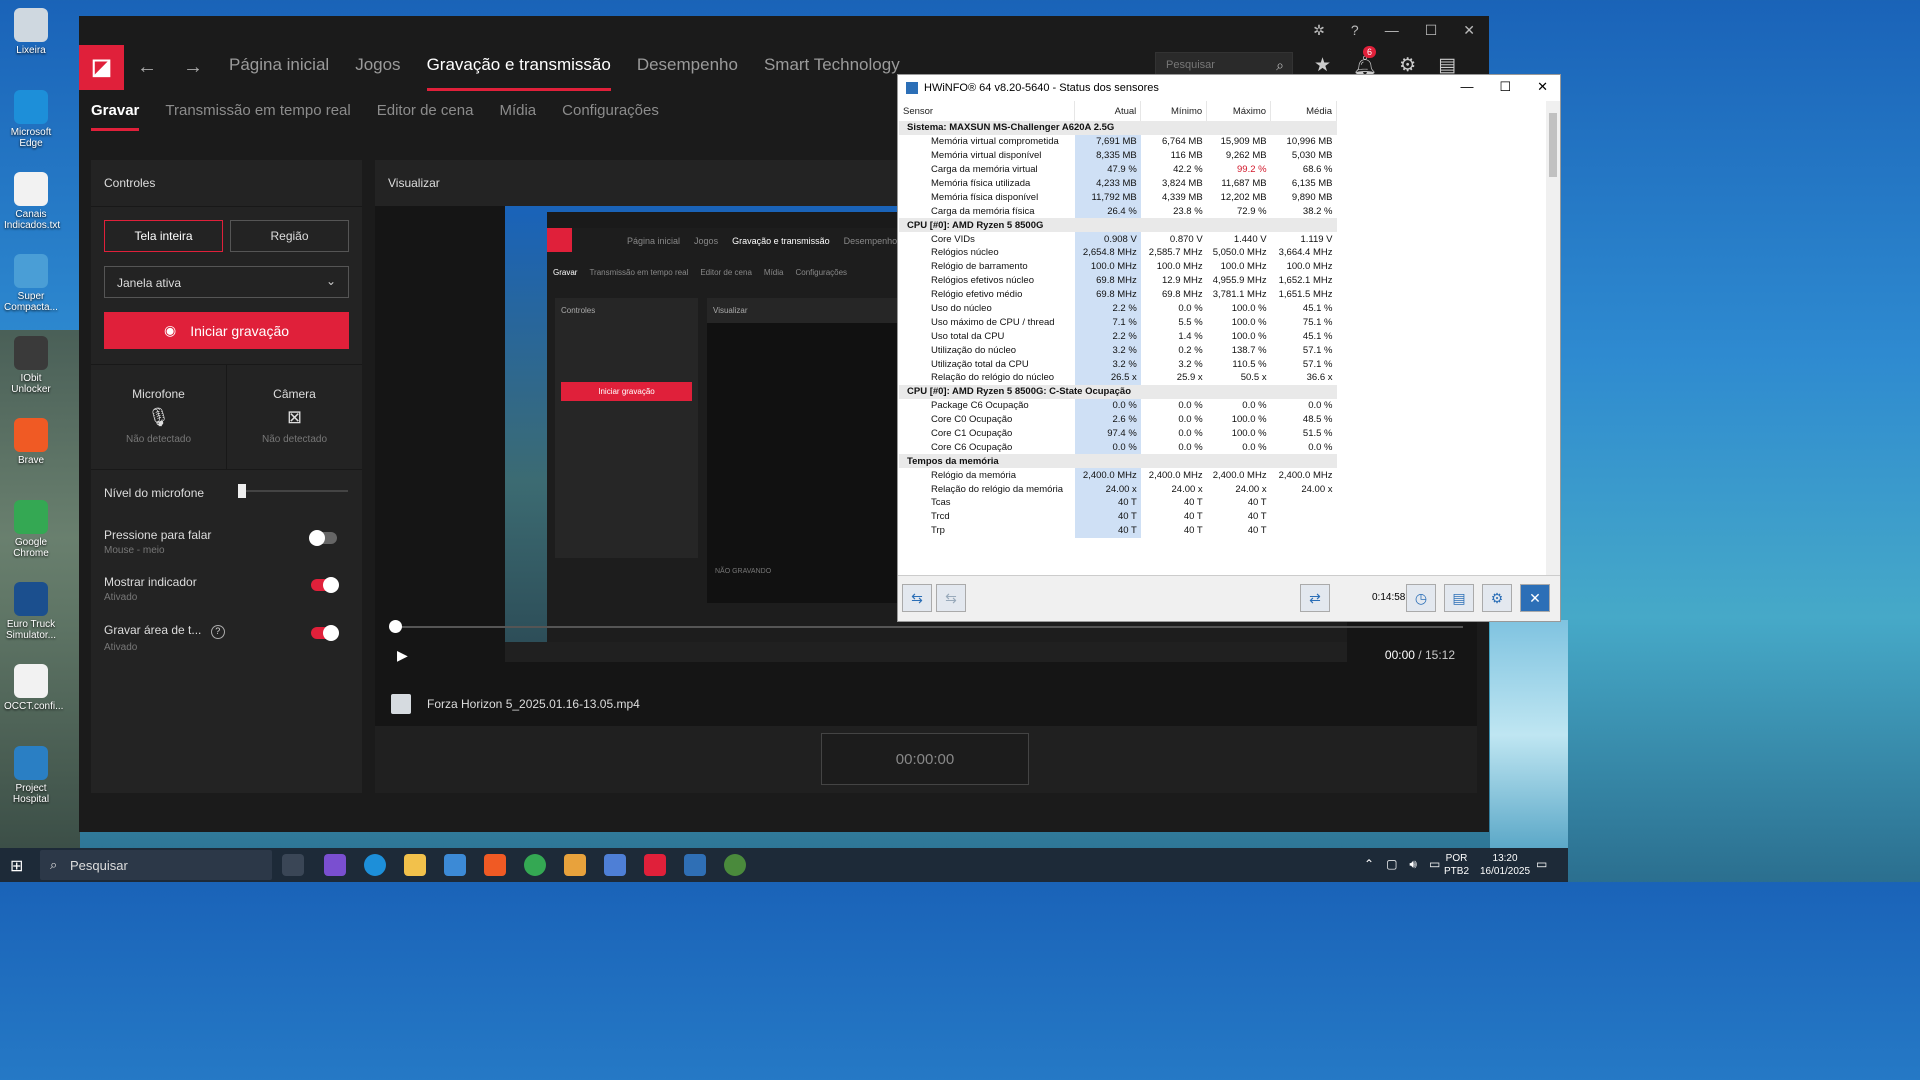  What do you see at coordinates (1118, 461) in the screenshot?
I see `sensor-group-row: Tempos da memória` at bounding box center [1118, 461].